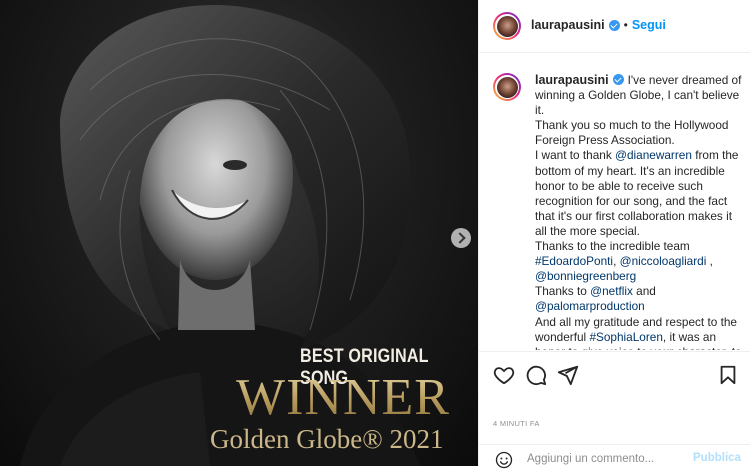 Image resolution: width=750 pixels, height=469 pixels. Describe the element at coordinates (536, 375) in the screenshot. I see `comment-icon` at that location.